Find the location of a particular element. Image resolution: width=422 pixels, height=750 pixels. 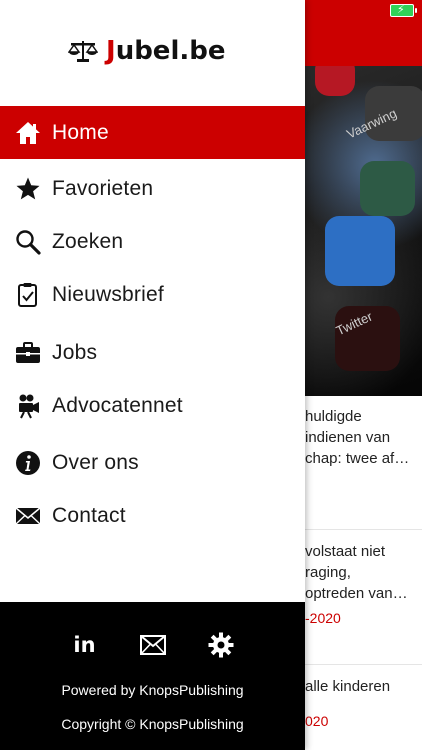

menu-item-label: Advocatennet is located at coordinates (117, 405).